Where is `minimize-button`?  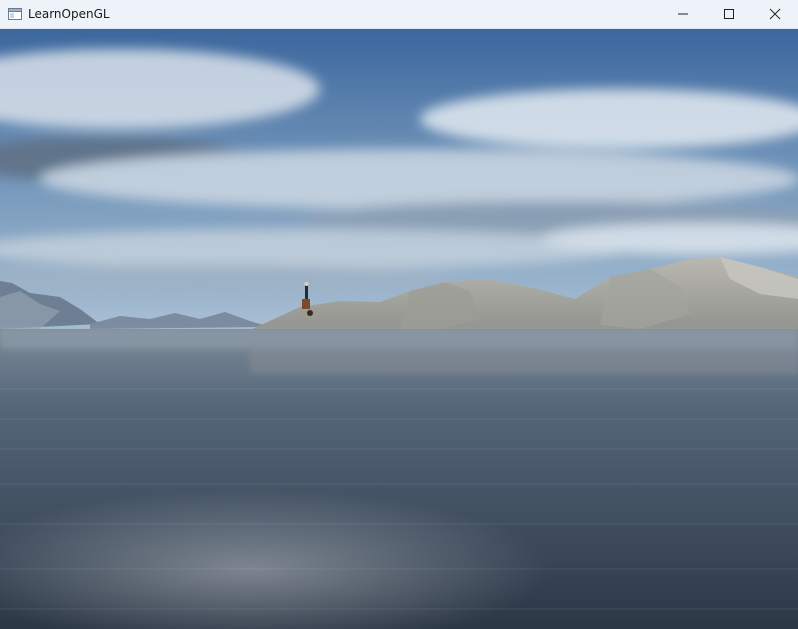
minimize-button is located at coordinates (683, 14).